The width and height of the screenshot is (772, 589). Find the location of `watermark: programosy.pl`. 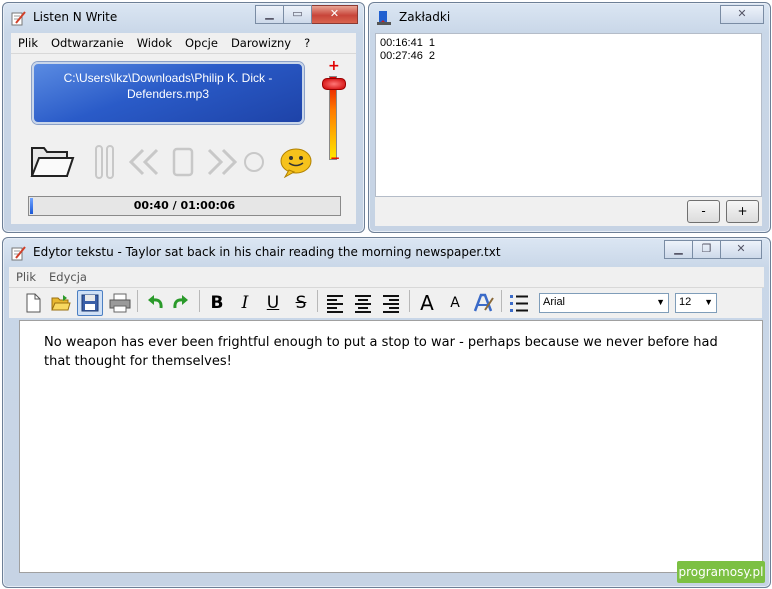

watermark: programosy.pl is located at coordinates (721, 572).